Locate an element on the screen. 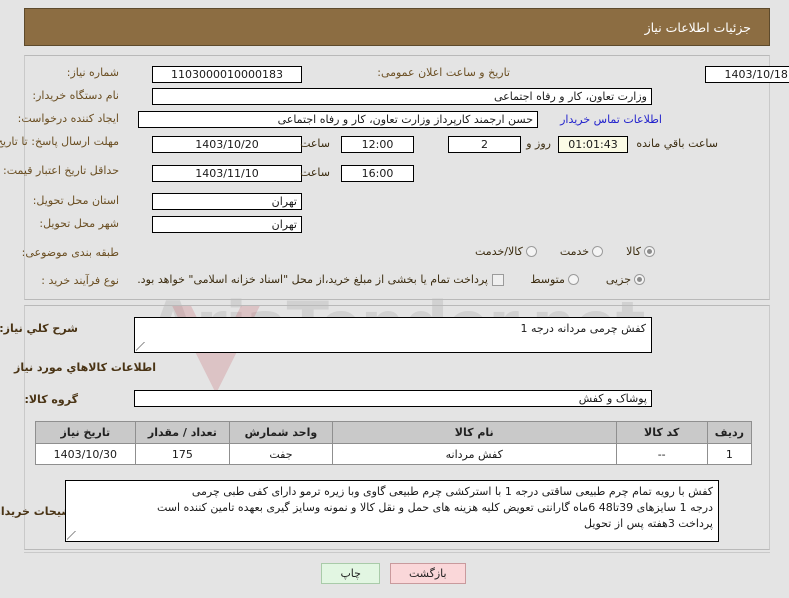 The width and height of the screenshot is (789, 598). creator-row: ایجاد کننده درخواست: is located at coordinates (69, 118).